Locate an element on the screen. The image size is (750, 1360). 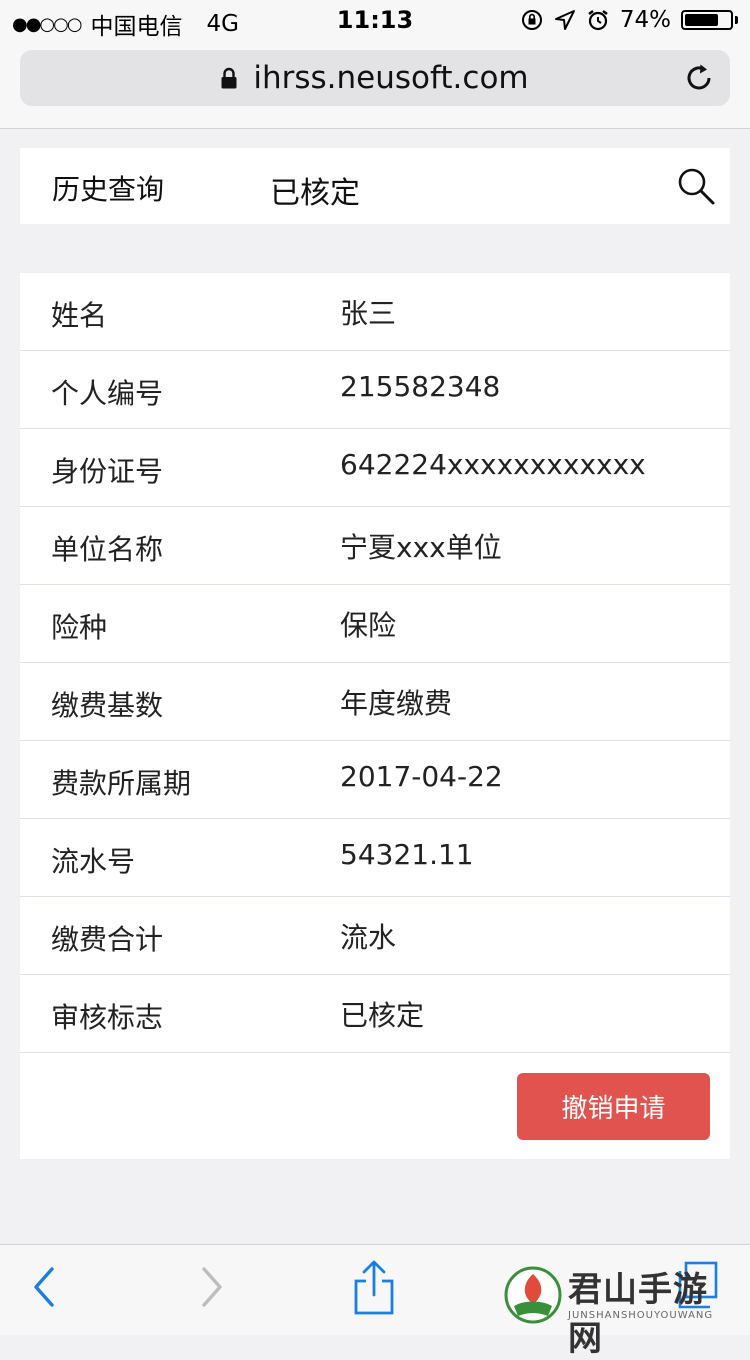
detail-row: 缴费合计 流水 is located at coordinates (375, 936).